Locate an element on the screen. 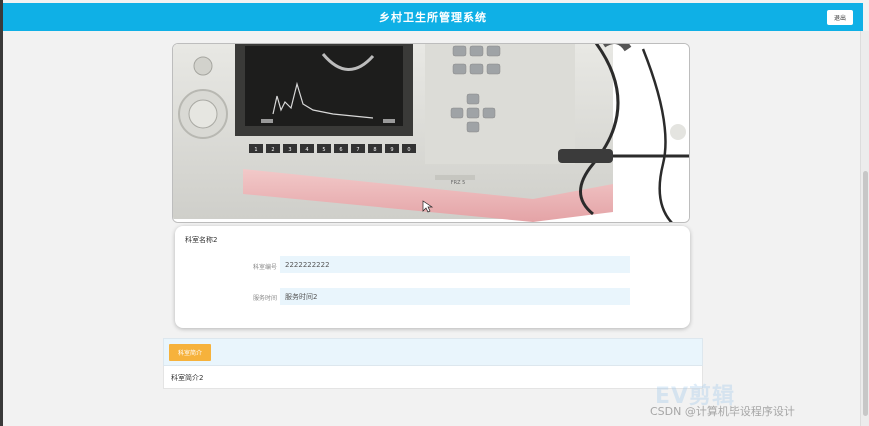  svg-text: 3 is located at coordinates (289, 150).